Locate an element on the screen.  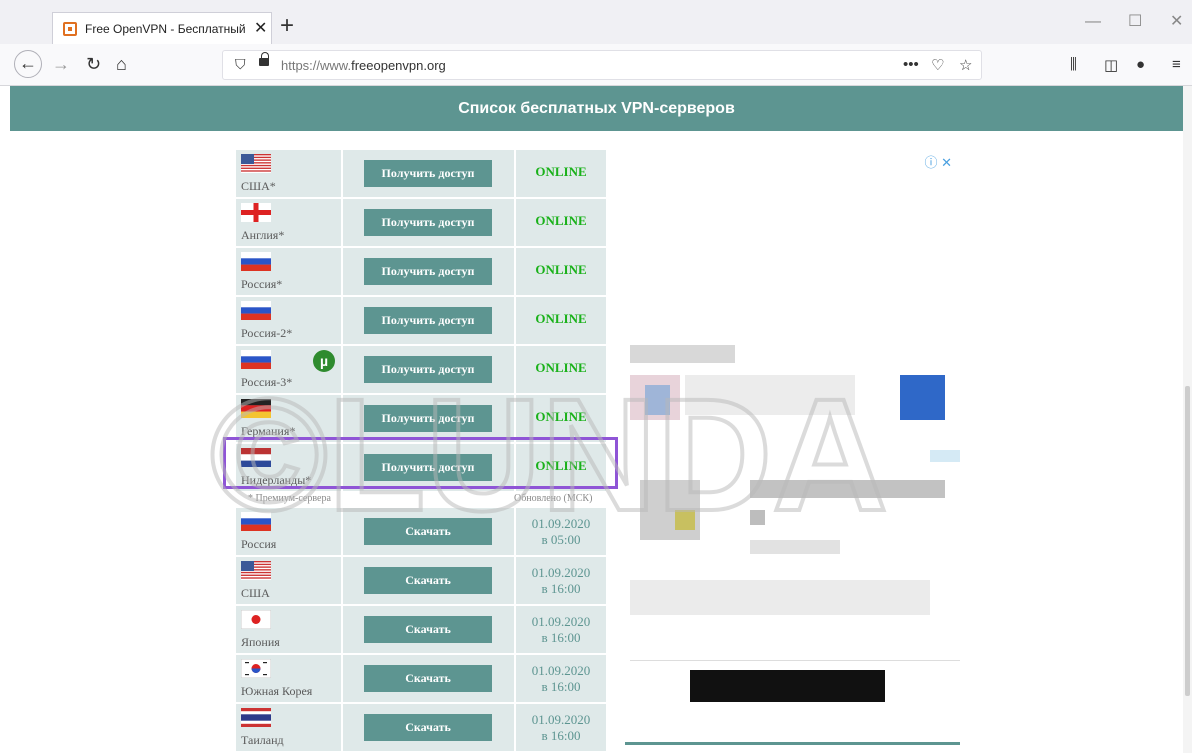
back-icon: ← is located at coordinates (28, 64).